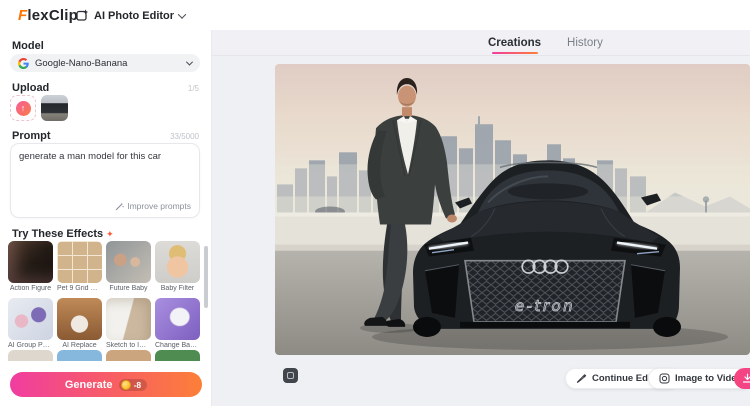 The image size is (750, 406). I want to click on tab-label: Creations, so click(515, 43).